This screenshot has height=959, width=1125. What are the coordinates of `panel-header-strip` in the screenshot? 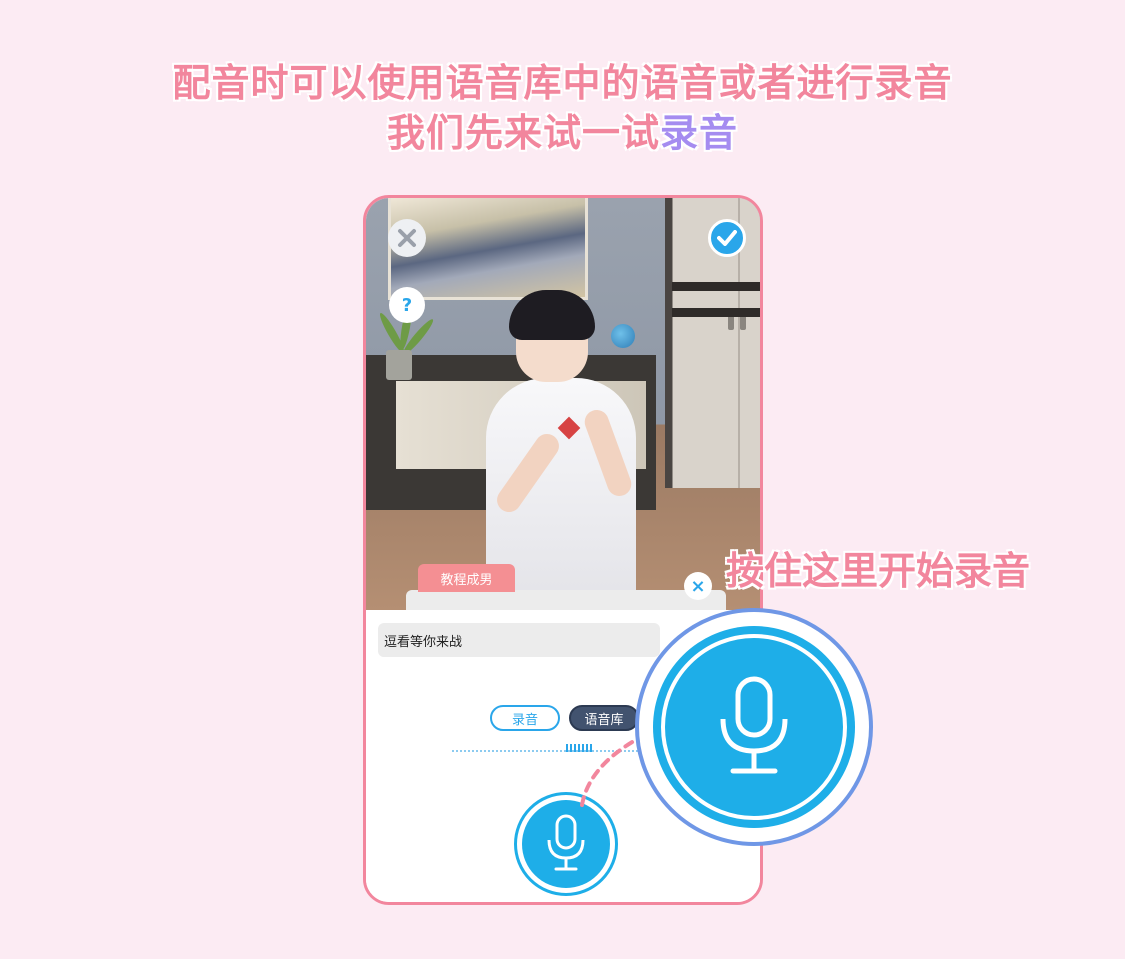 It's located at (566, 600).